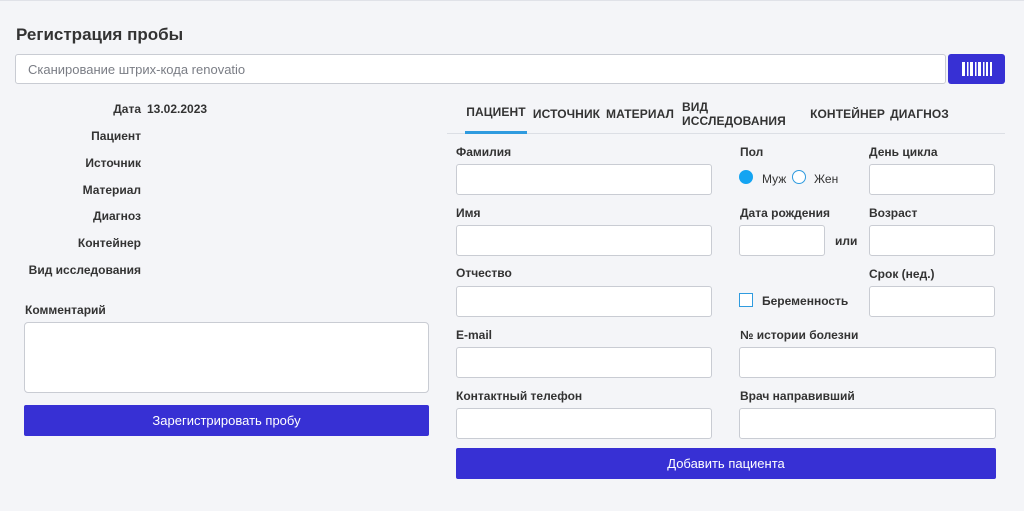 The width and height of the screenshot is (1024, 511). I want to click on date-label: Дата, so click(127, 109).